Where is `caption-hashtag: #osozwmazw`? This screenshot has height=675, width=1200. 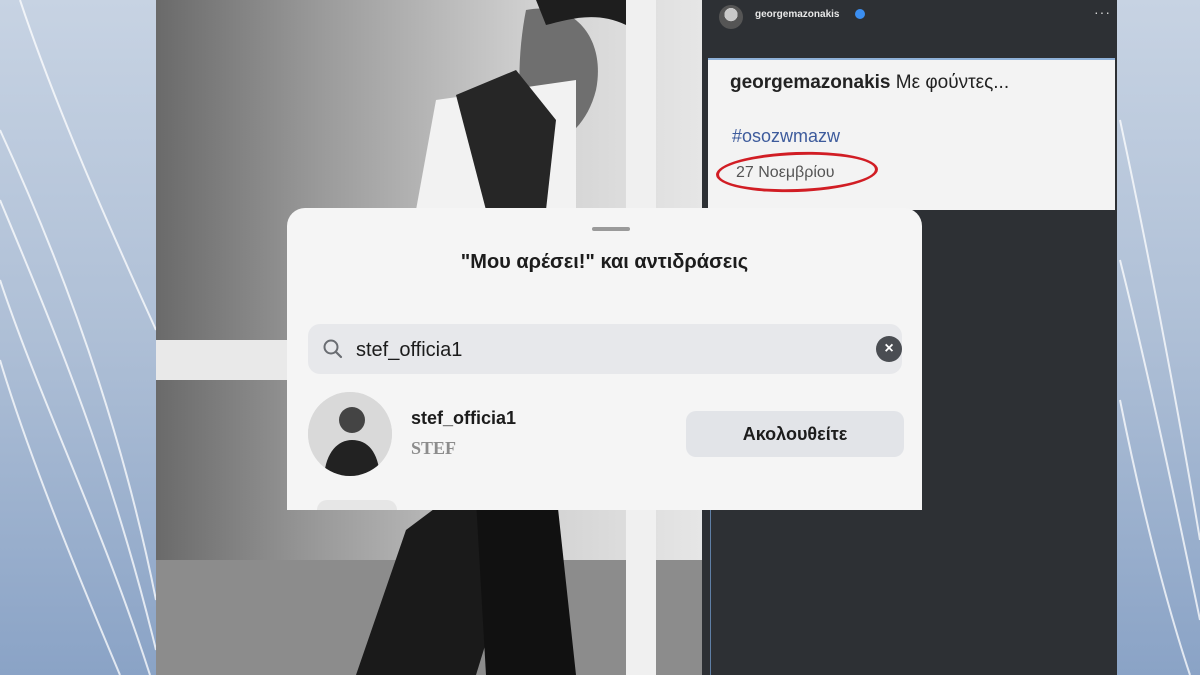
caption-hashtag: #osozwmazw is located at coordinates (786, 136).